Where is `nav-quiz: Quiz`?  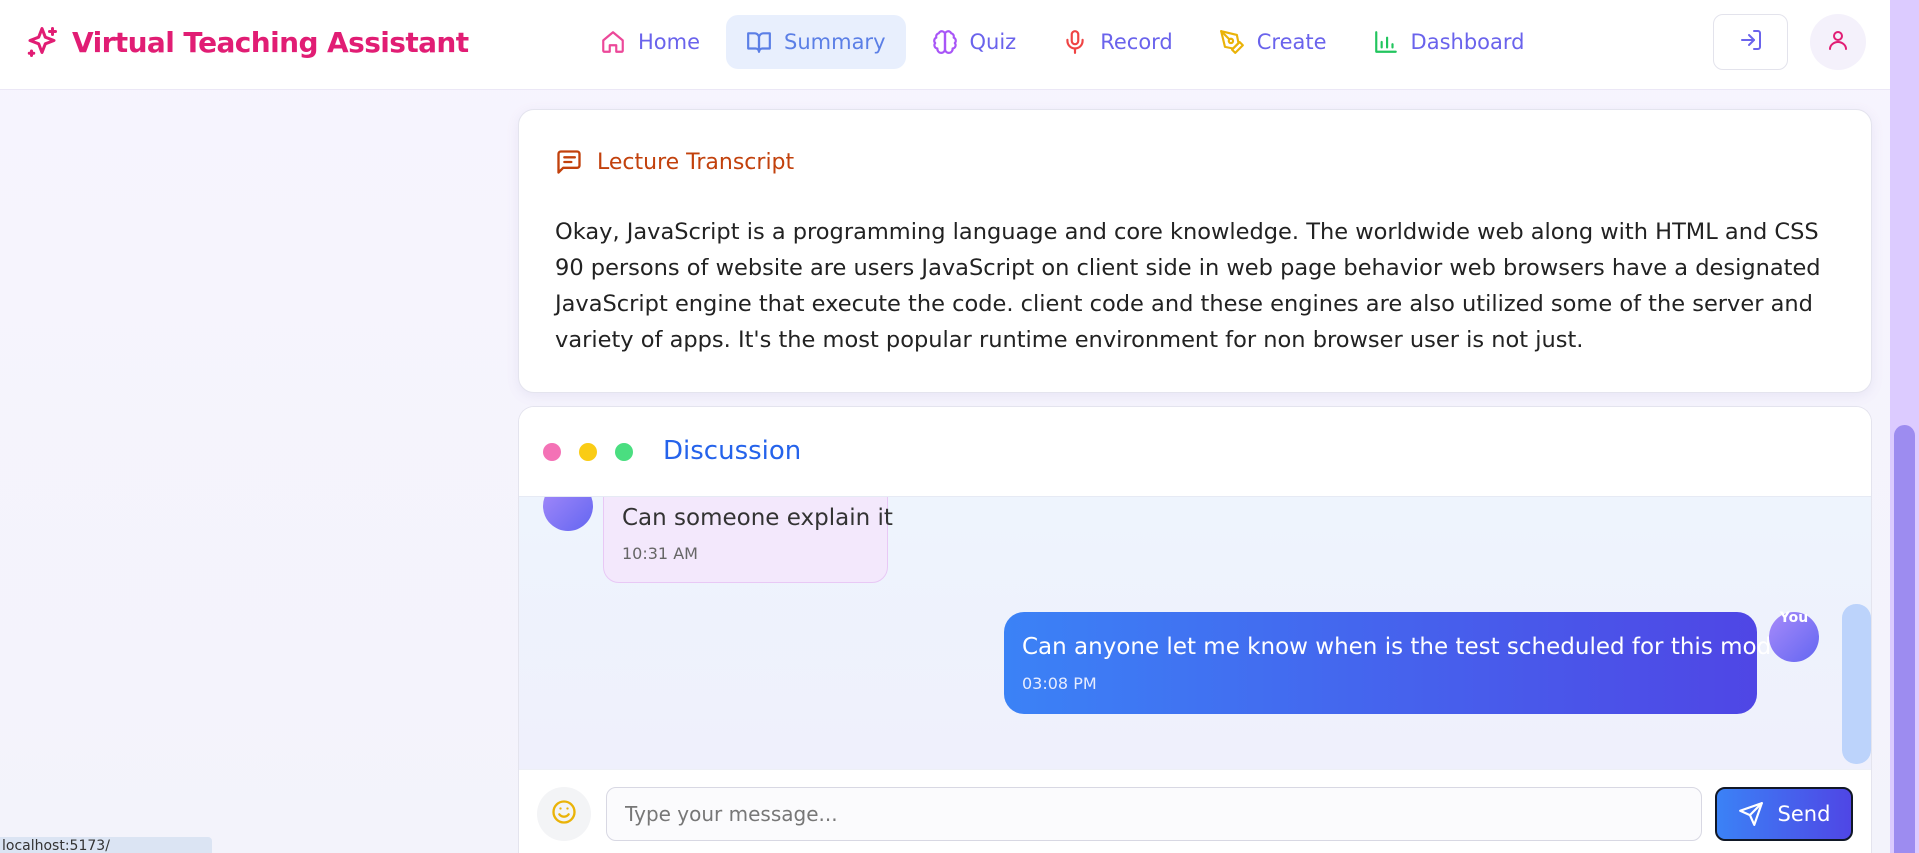 nav-quiz: Quiz is located at coordinates (974, 42).